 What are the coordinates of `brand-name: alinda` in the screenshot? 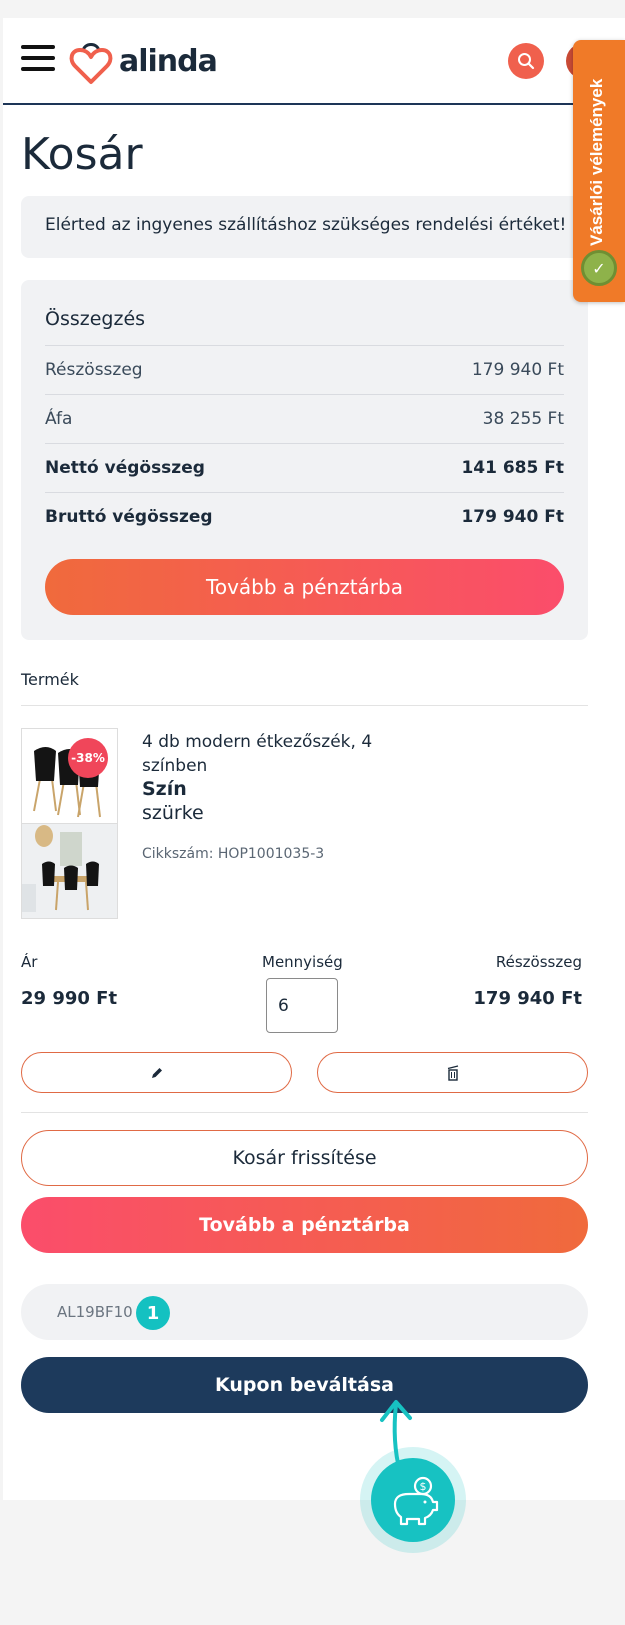 It's located at (168, 61).